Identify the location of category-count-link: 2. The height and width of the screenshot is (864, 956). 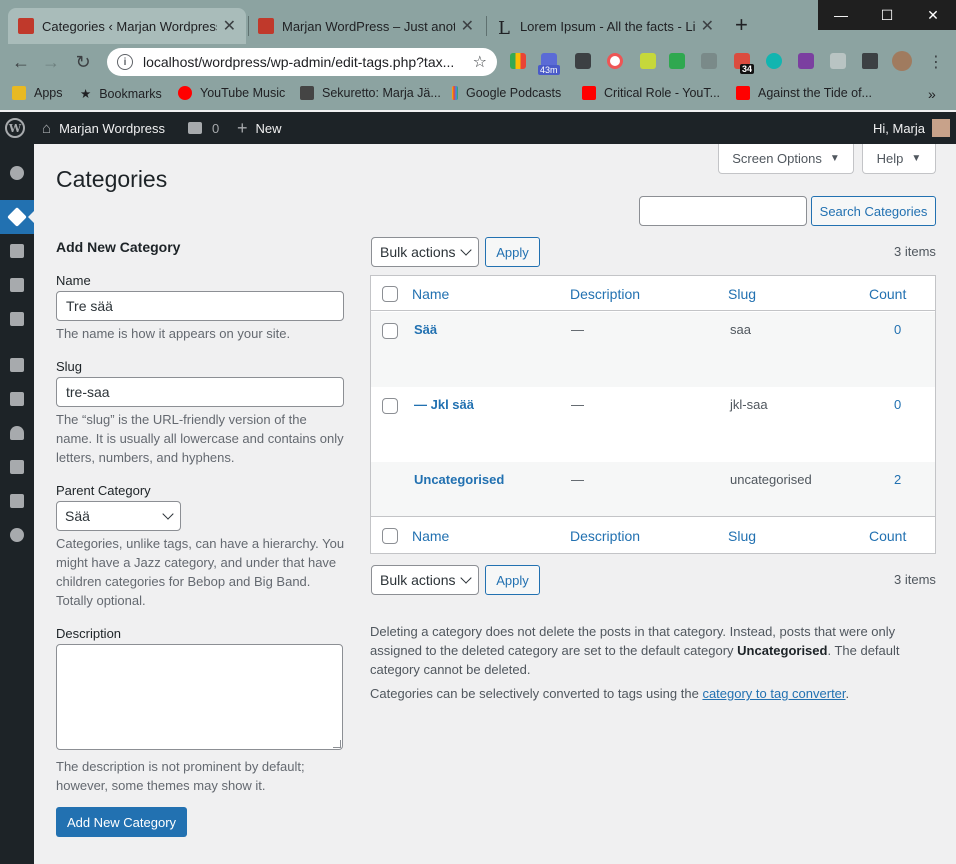
(897, 479).